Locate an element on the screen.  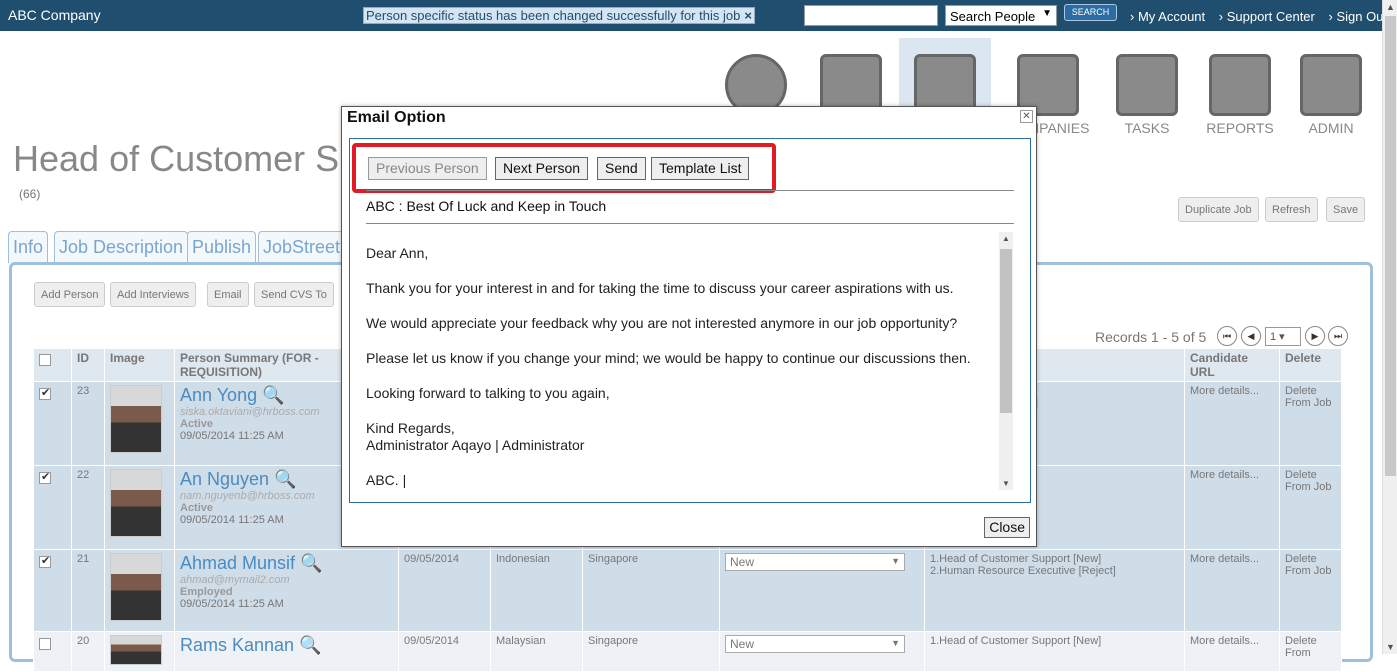
body-line: Kind Regards, is located at coordinates (410, 428).